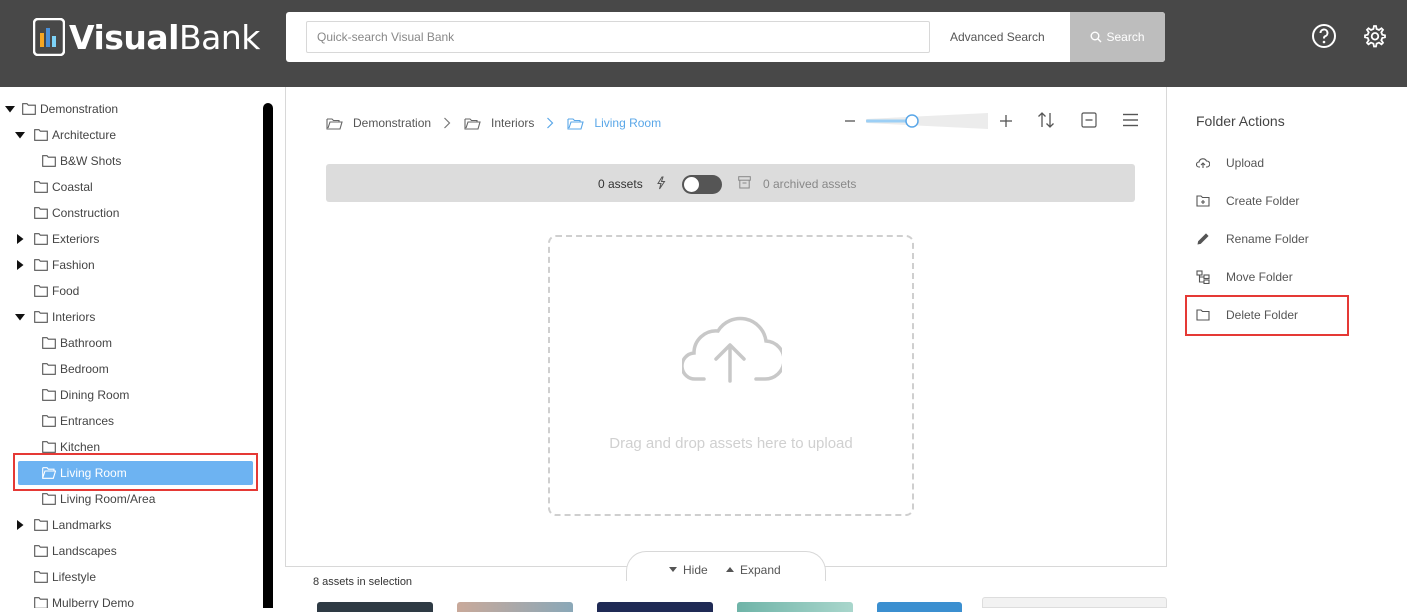  I want to click on sidebar-item-entrances: Entrances, so click(131, 421).